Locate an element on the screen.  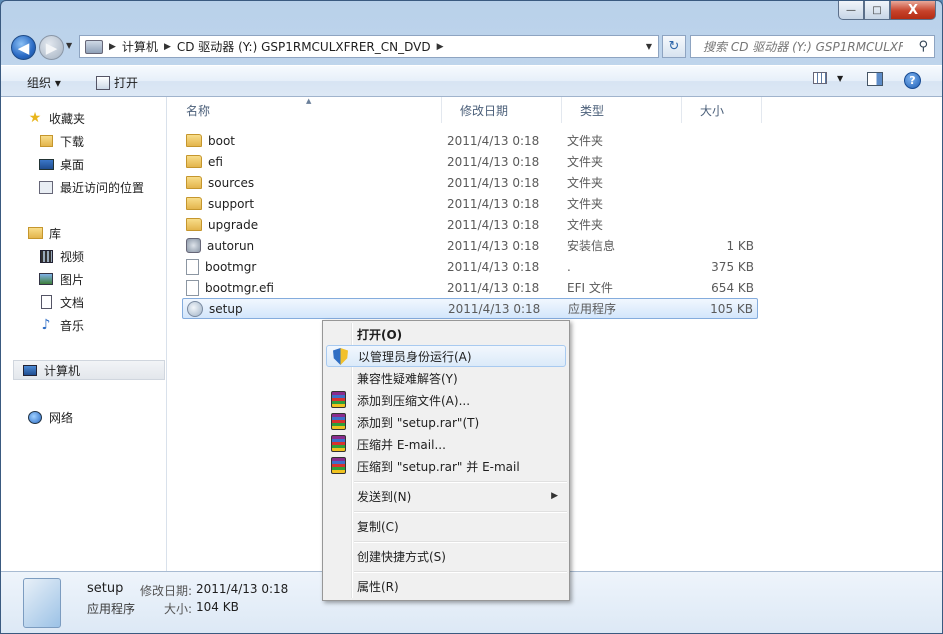
menu-item-create-shortcut: 创建快捷方式(S) is located at coordinates (446, 556).